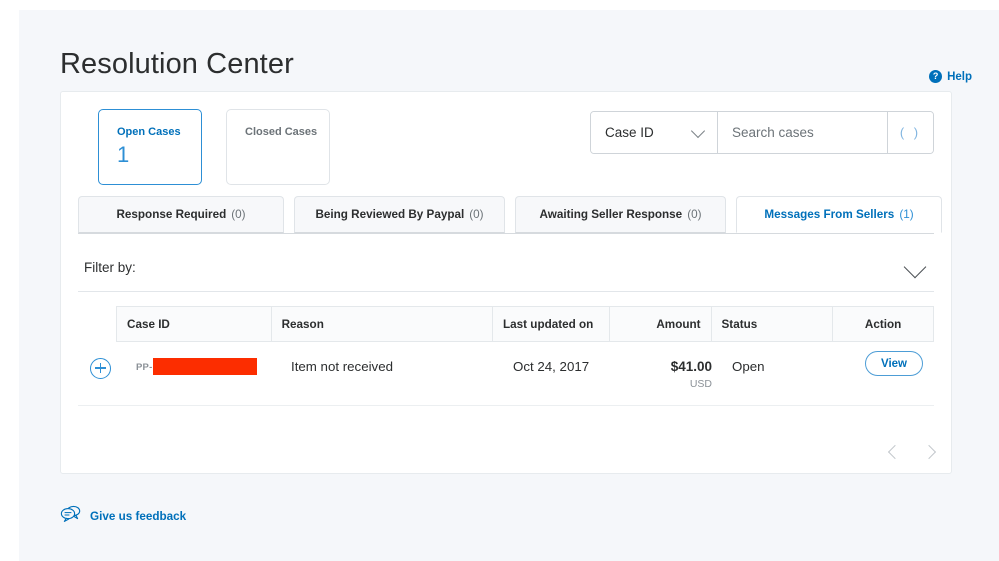 The height and width of the screenshot is (561, 999). I want to click on cell-action: View, so click(894, 373).